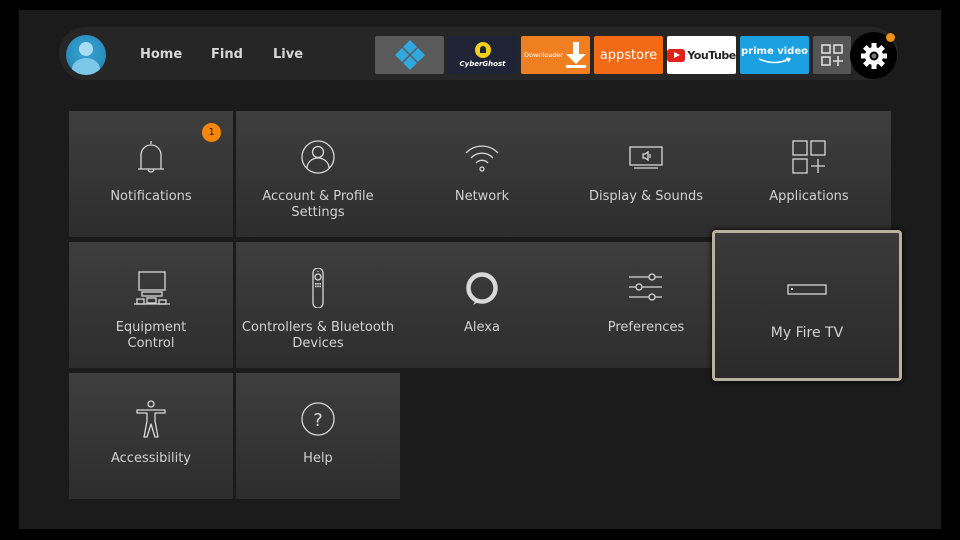 This screenshot has height=540, width=960. What do you see at coordinates (809, 196) in the screenshot?
I see `tile-label: Applications` at bounding box center [809, 196].